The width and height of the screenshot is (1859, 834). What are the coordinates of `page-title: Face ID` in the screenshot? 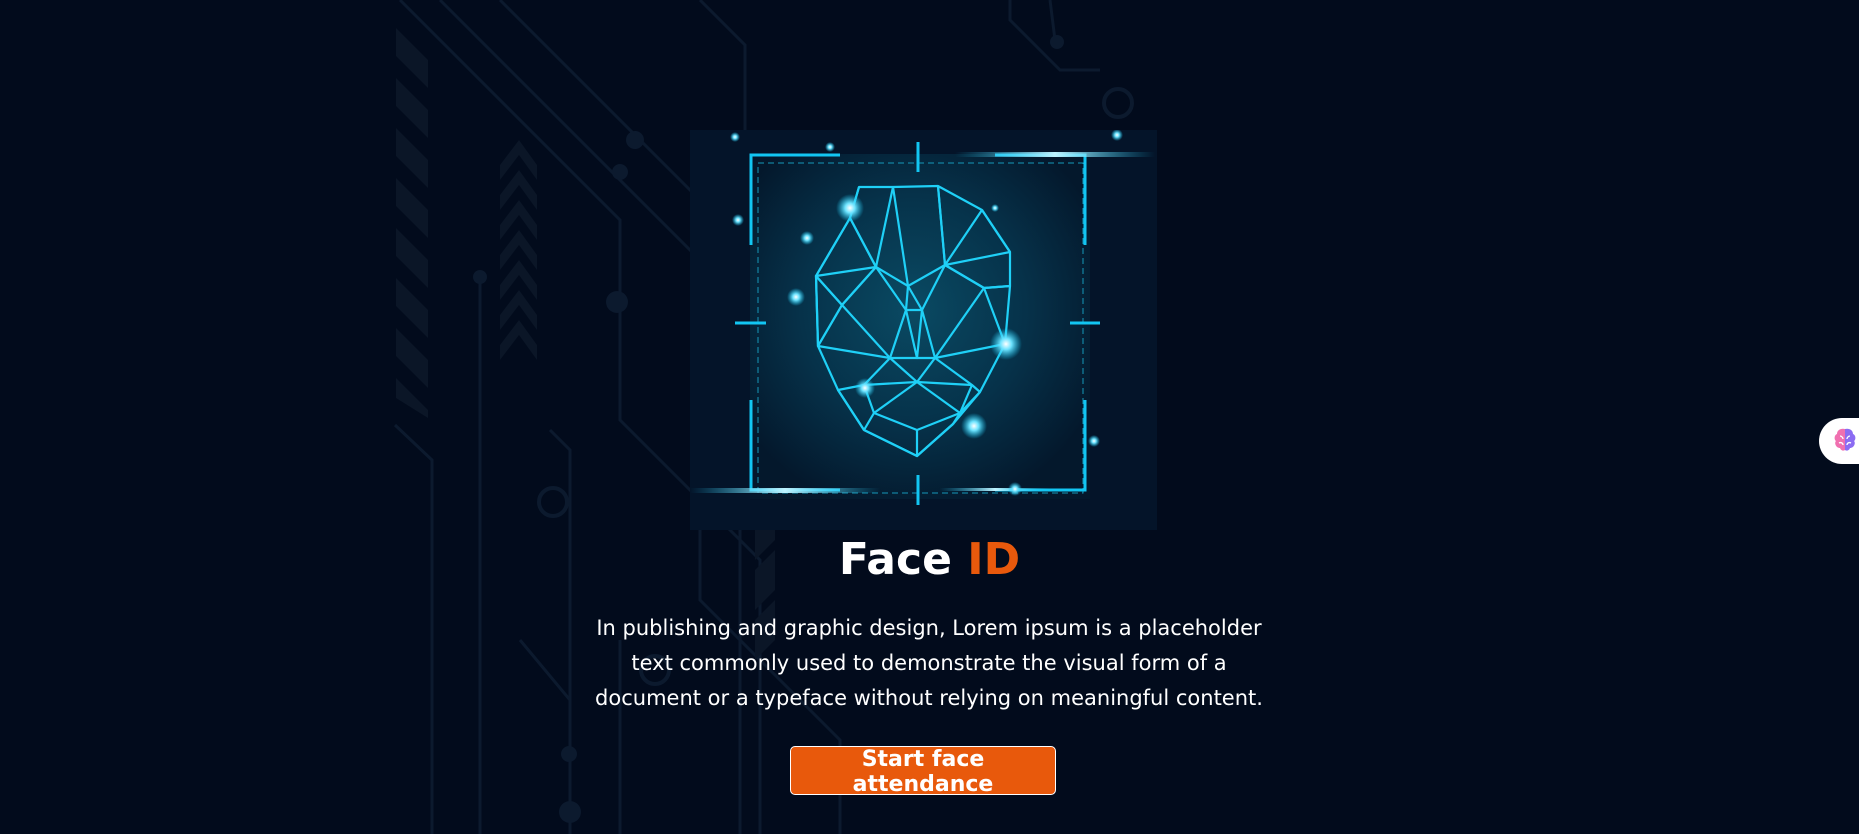 It's located at (929, 560).